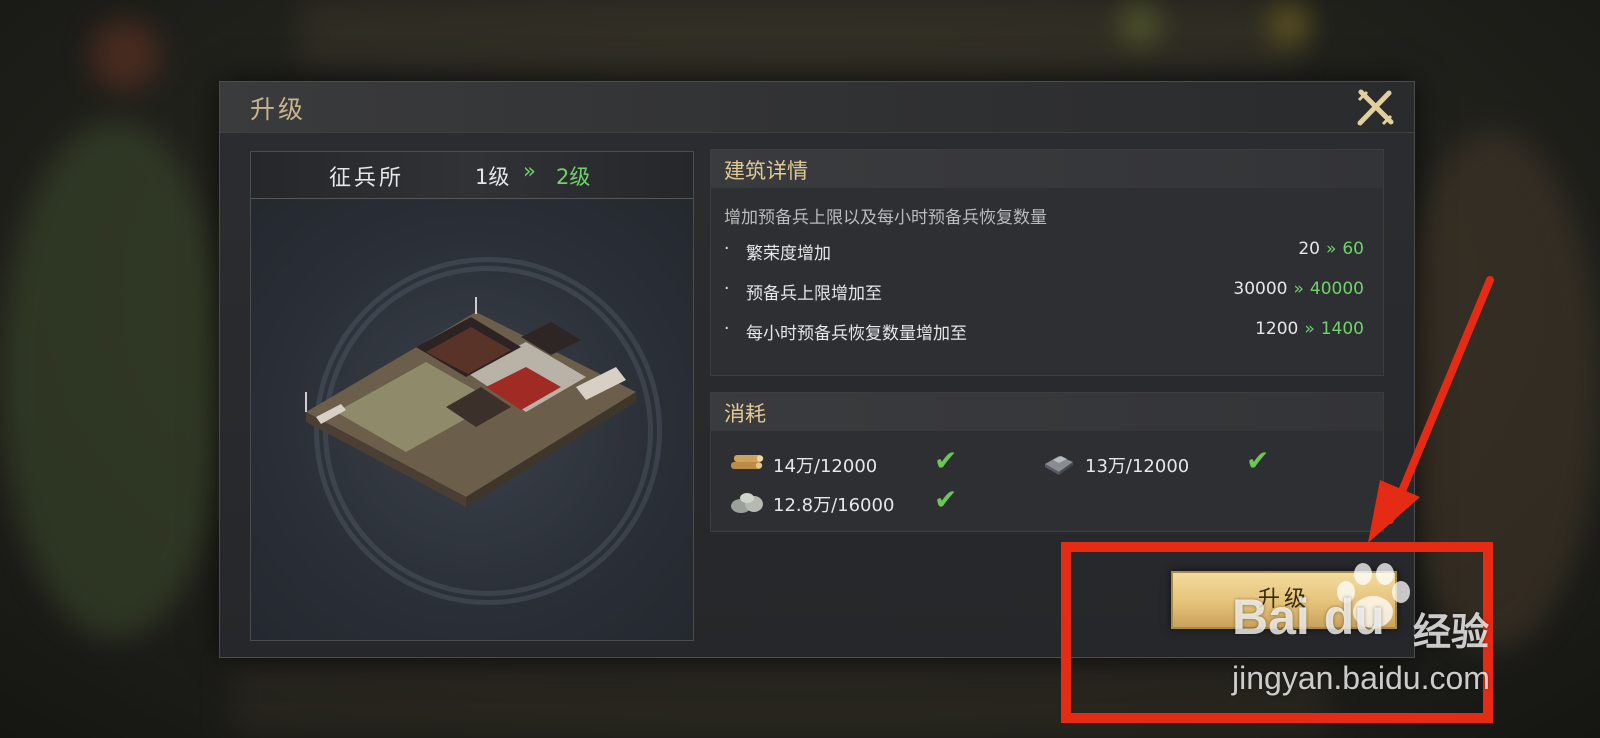 The height and width of the screenshot is (738, 1600). Describe the element at coordinates (1451, 632) in the screenshot. I see `watermark-jingyan: 经验` at that location.